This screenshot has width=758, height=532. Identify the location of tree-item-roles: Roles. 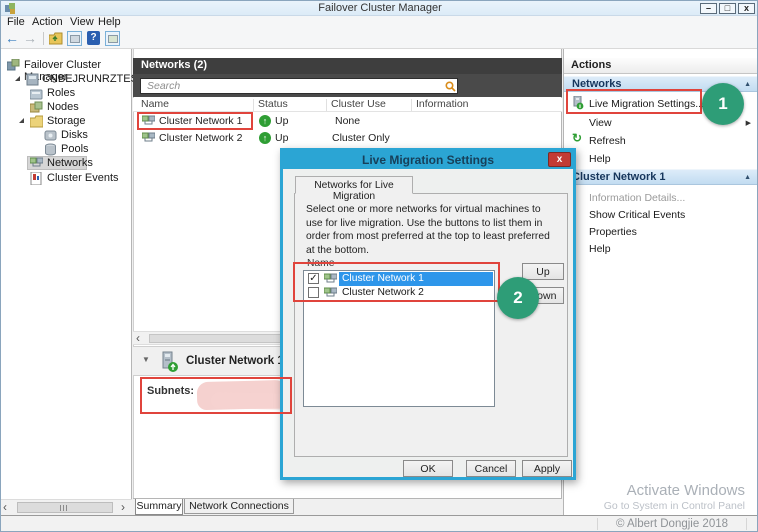
(66, 93).